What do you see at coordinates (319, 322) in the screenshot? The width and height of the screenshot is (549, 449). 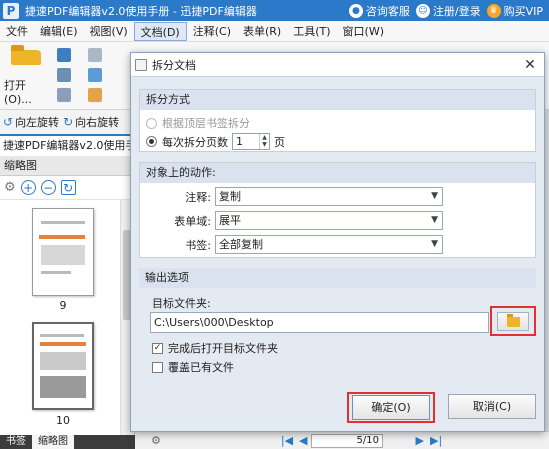 I see `target-folder-input: C:\Users\000\Desktop` at bounding box center [319, 322].